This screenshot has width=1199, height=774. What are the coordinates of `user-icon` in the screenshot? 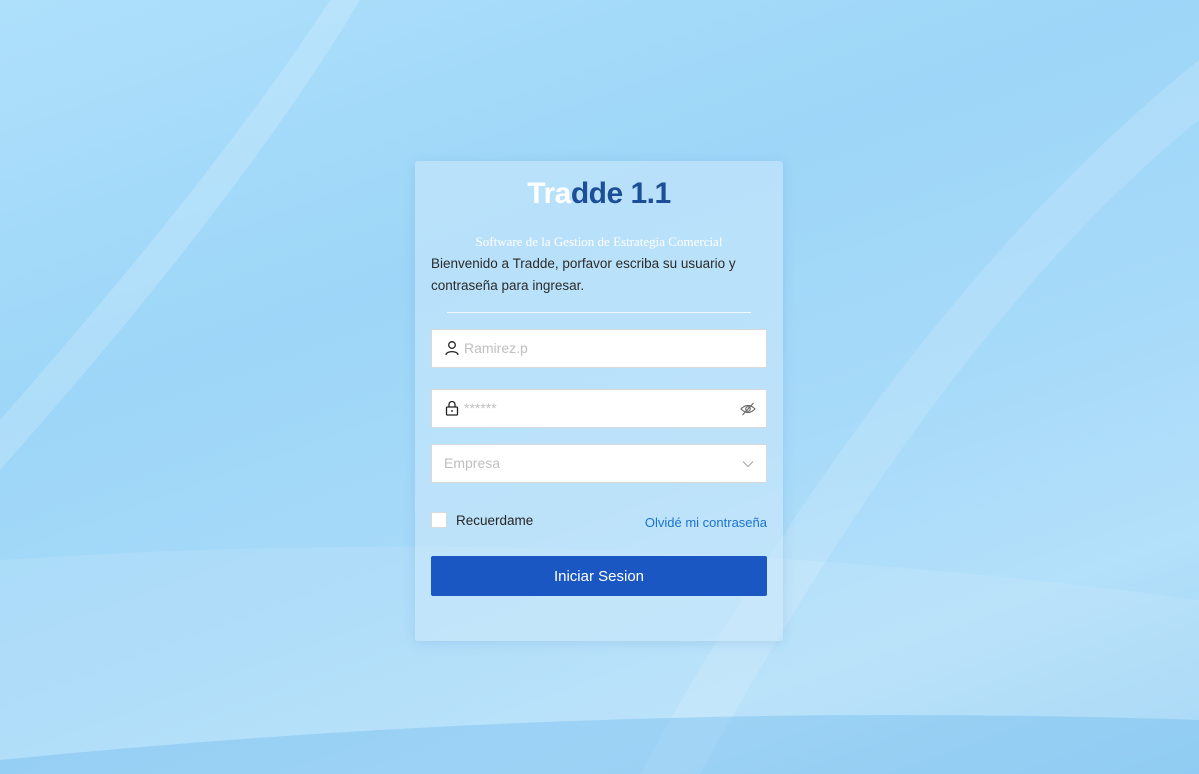 It's located at (452, 348).